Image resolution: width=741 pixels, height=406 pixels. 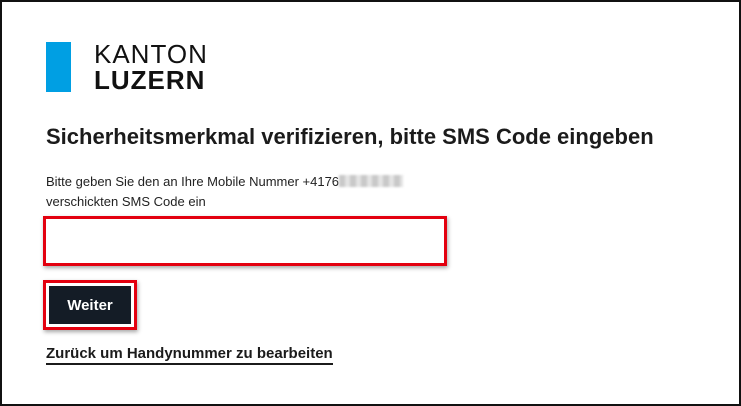 I want to click on masked-phone-number, so click(x=371, y=181).